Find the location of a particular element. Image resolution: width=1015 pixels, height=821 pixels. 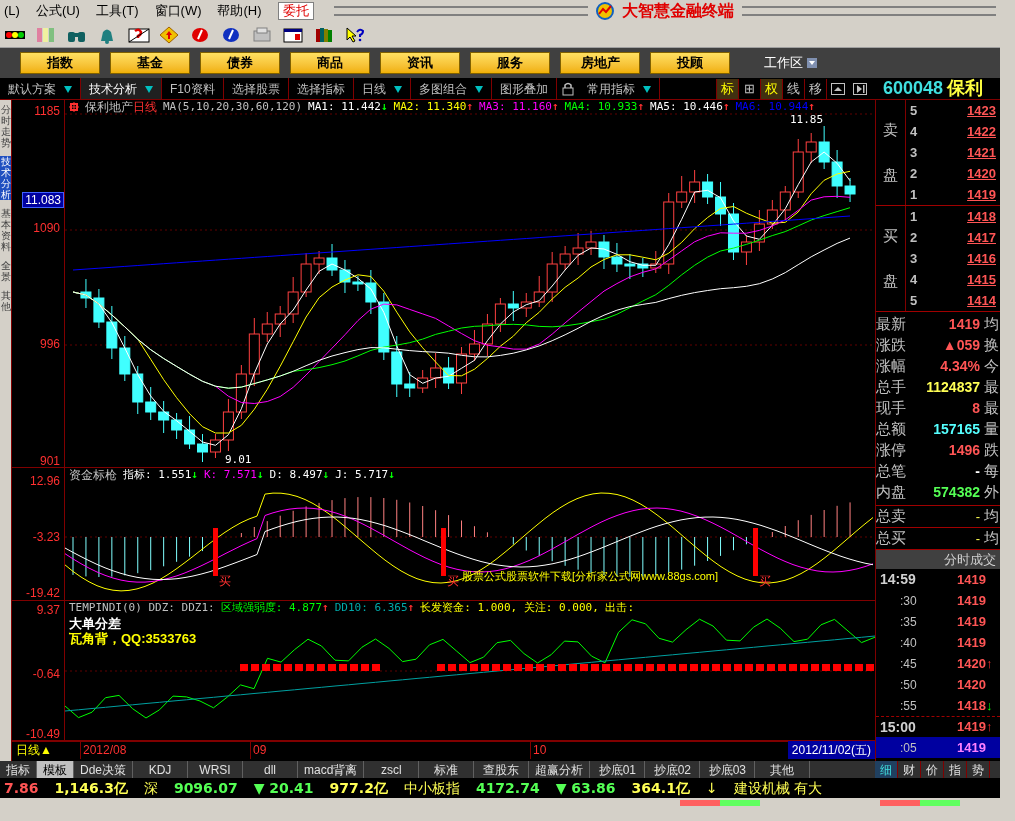

tick-row: :45 1420↑ is located at coordinates (938, 663).